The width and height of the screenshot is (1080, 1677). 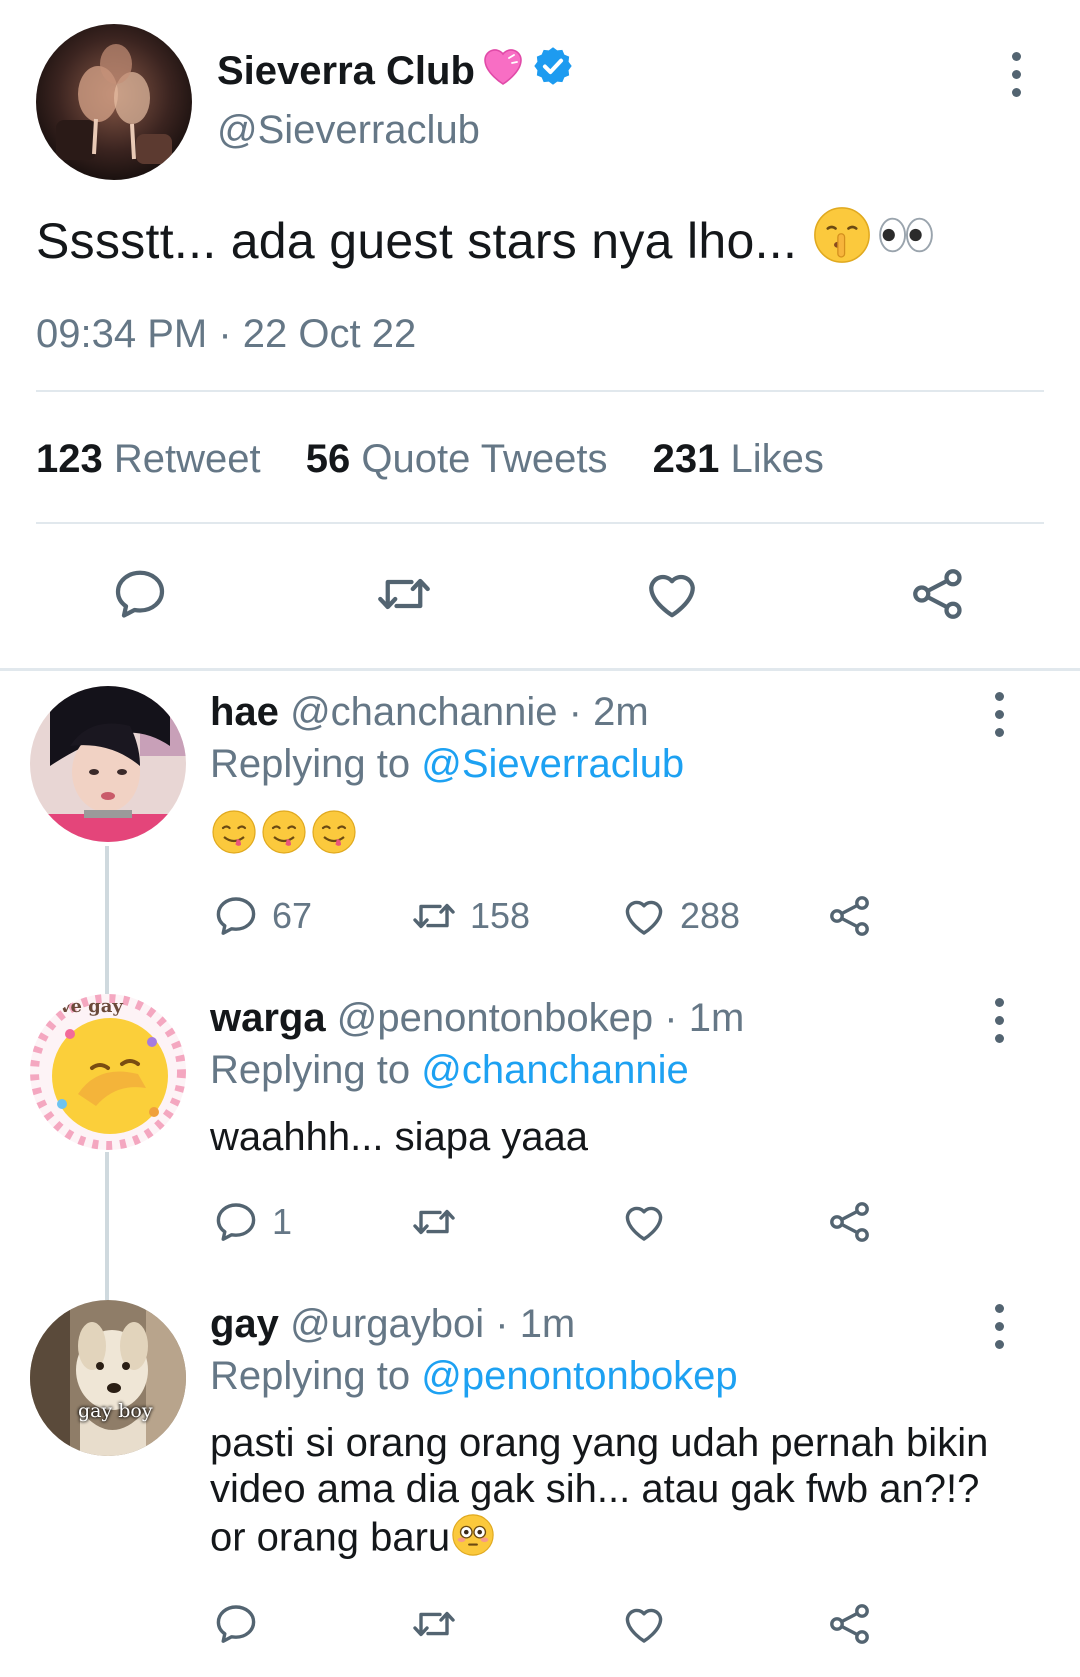 I want to click on like-count: 288, so click(x=710, y=915).